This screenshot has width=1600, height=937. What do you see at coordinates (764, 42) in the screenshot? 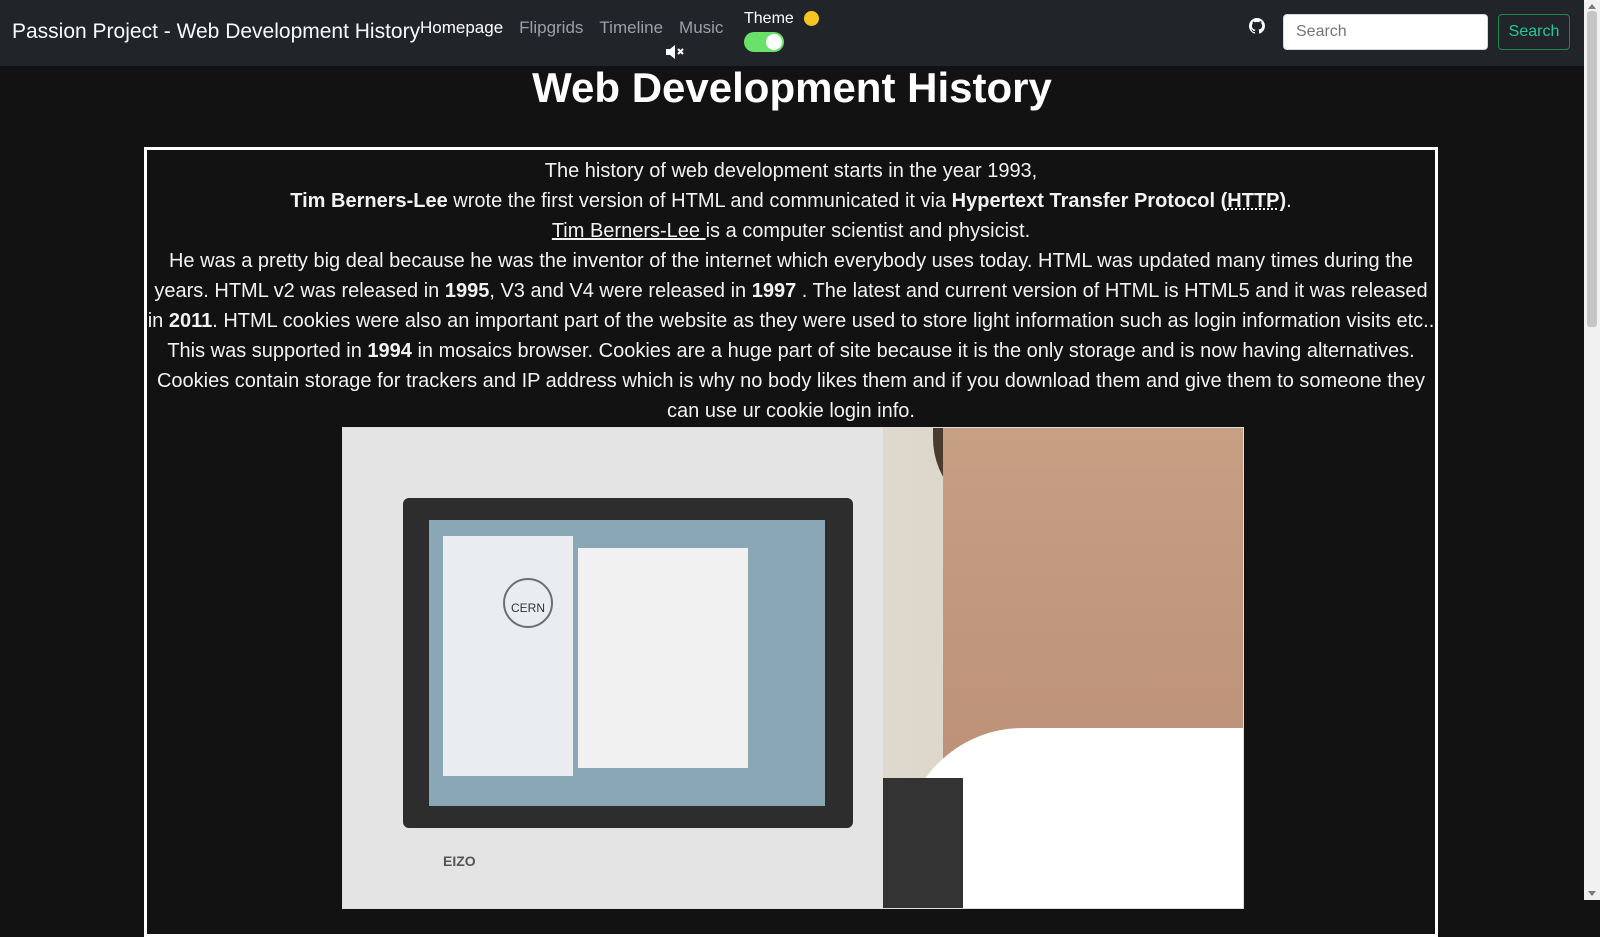
I see `theme-toggle` at bounding box center [764, 42].